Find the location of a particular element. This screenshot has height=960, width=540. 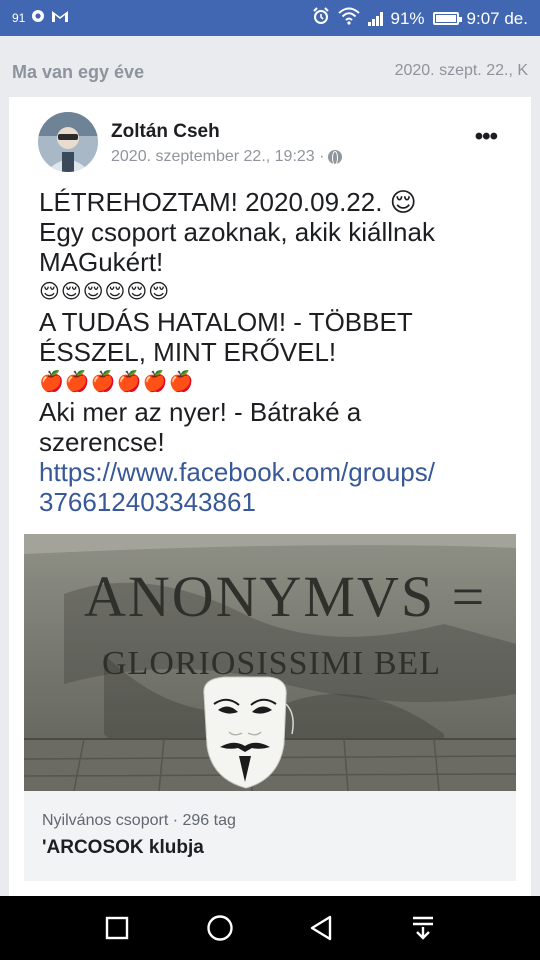

home-icon is located at coordinates (220, 928).